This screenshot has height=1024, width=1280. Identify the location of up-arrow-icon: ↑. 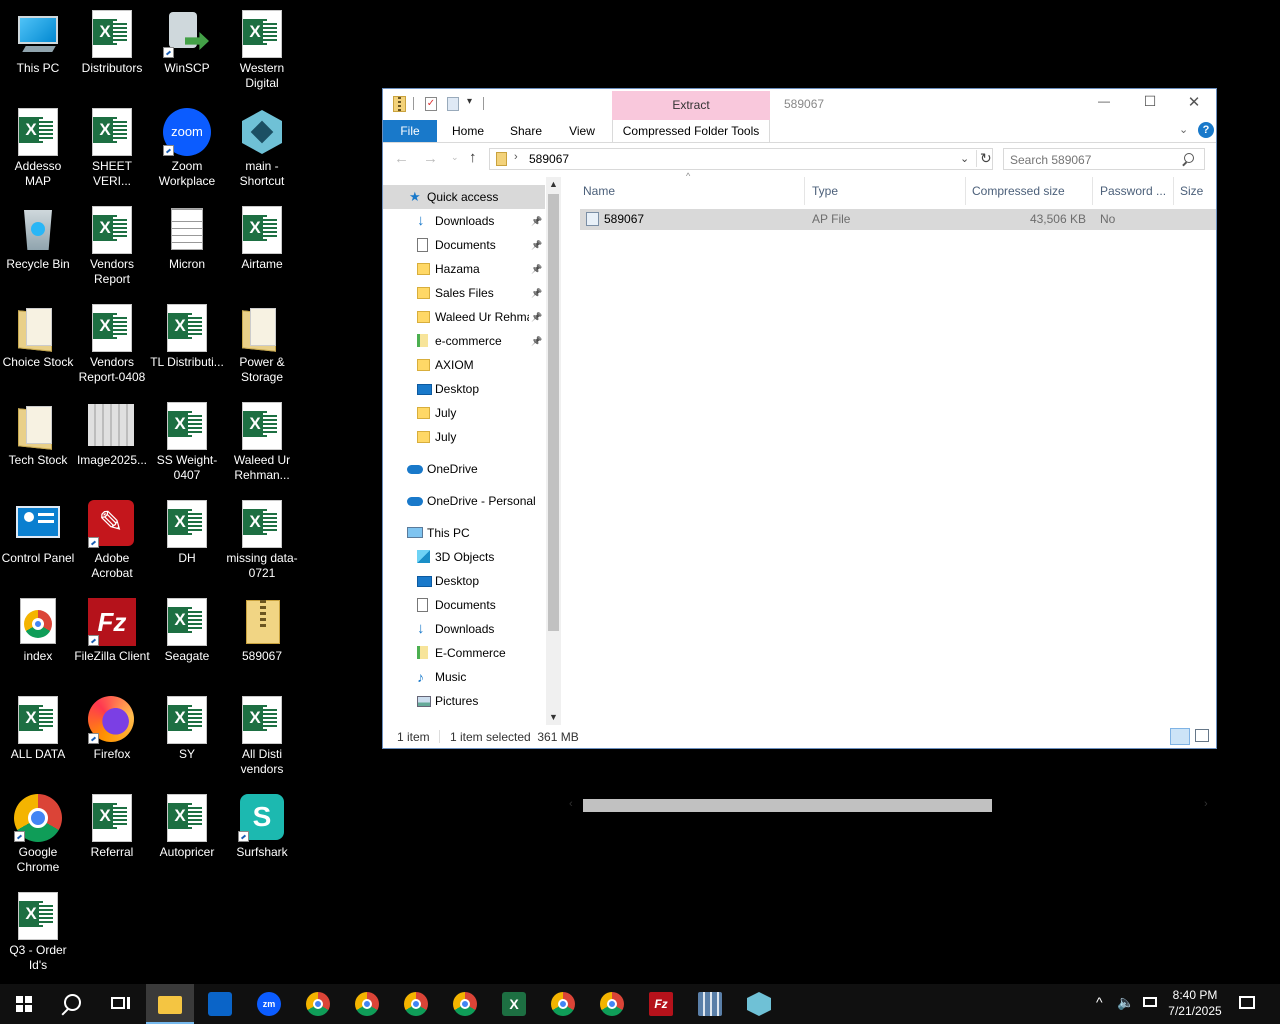
(473, 157).